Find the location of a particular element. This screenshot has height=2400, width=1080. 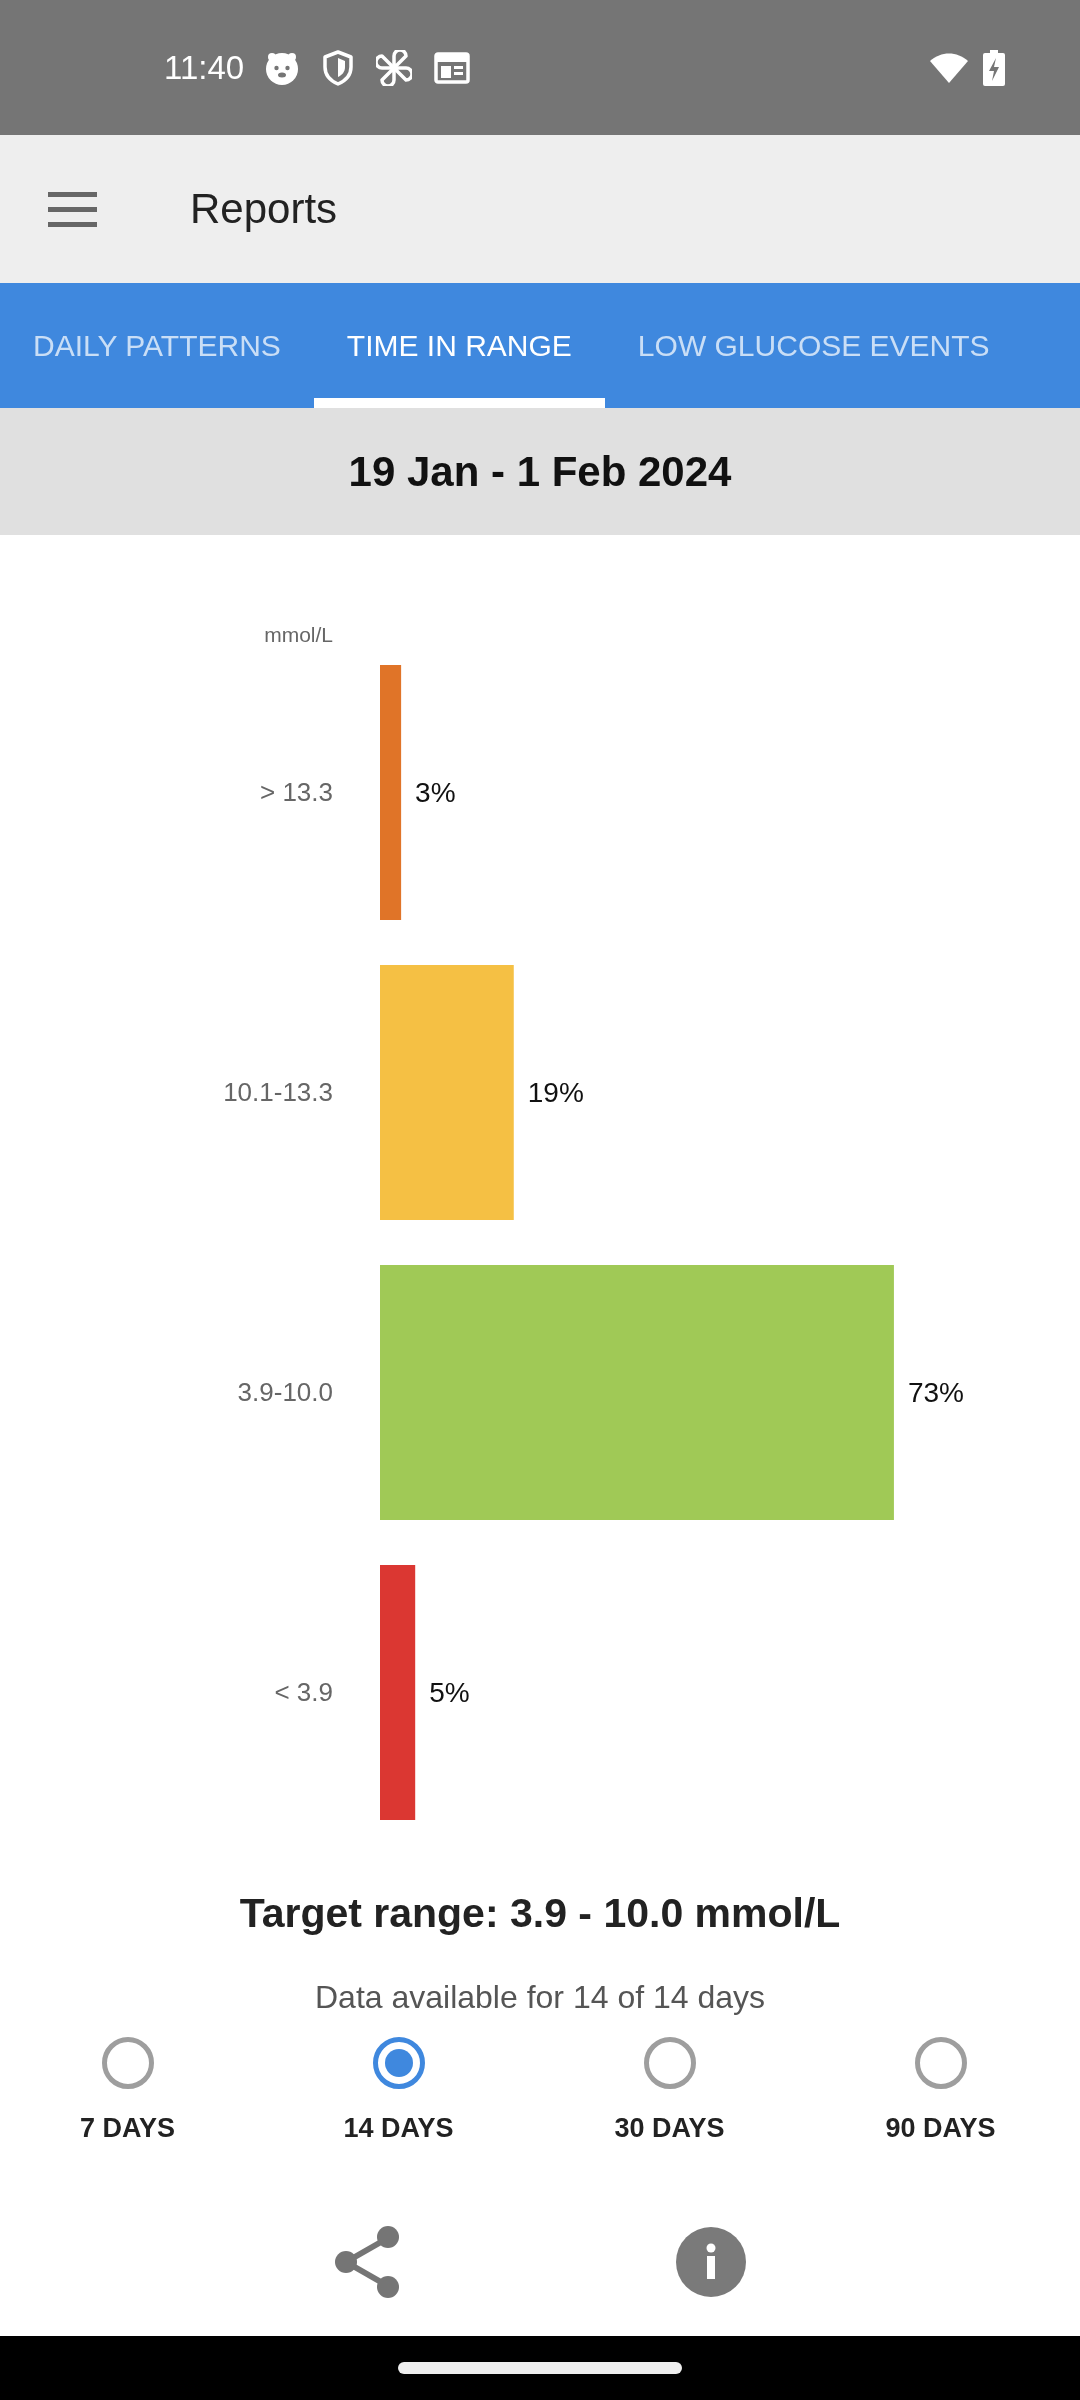

category-label: 10.1-13.3 is located at coordinates (278, 1092).